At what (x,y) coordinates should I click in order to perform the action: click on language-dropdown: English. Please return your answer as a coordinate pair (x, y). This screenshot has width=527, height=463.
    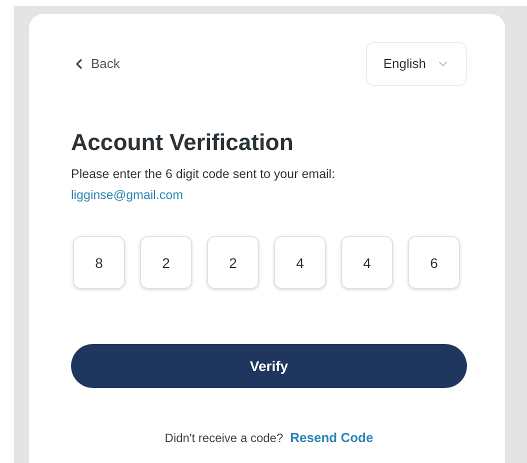
    Looking at the image, I should click on (416, 64).